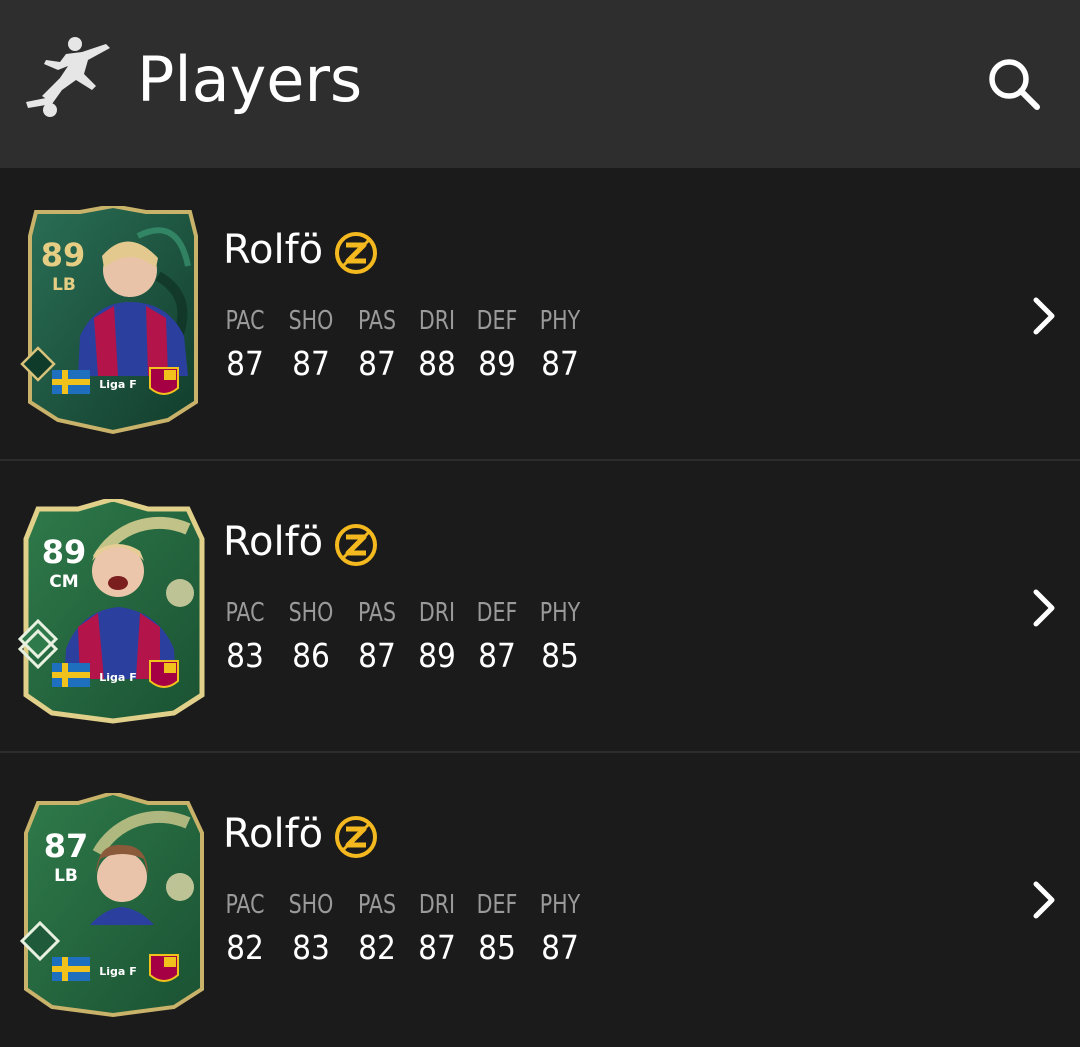 This screenshot has width=1080, height=1047. I want to click on stat-def: DEF 85, so click(497, 928).